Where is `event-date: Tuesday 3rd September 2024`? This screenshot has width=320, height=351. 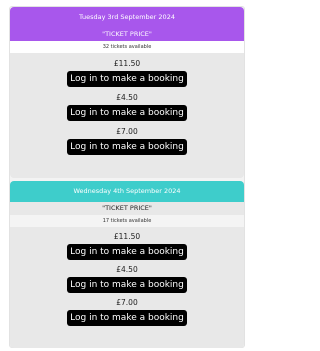
event-date: Tuesday 3rd September 2024 is located at coordinates (127, 17).